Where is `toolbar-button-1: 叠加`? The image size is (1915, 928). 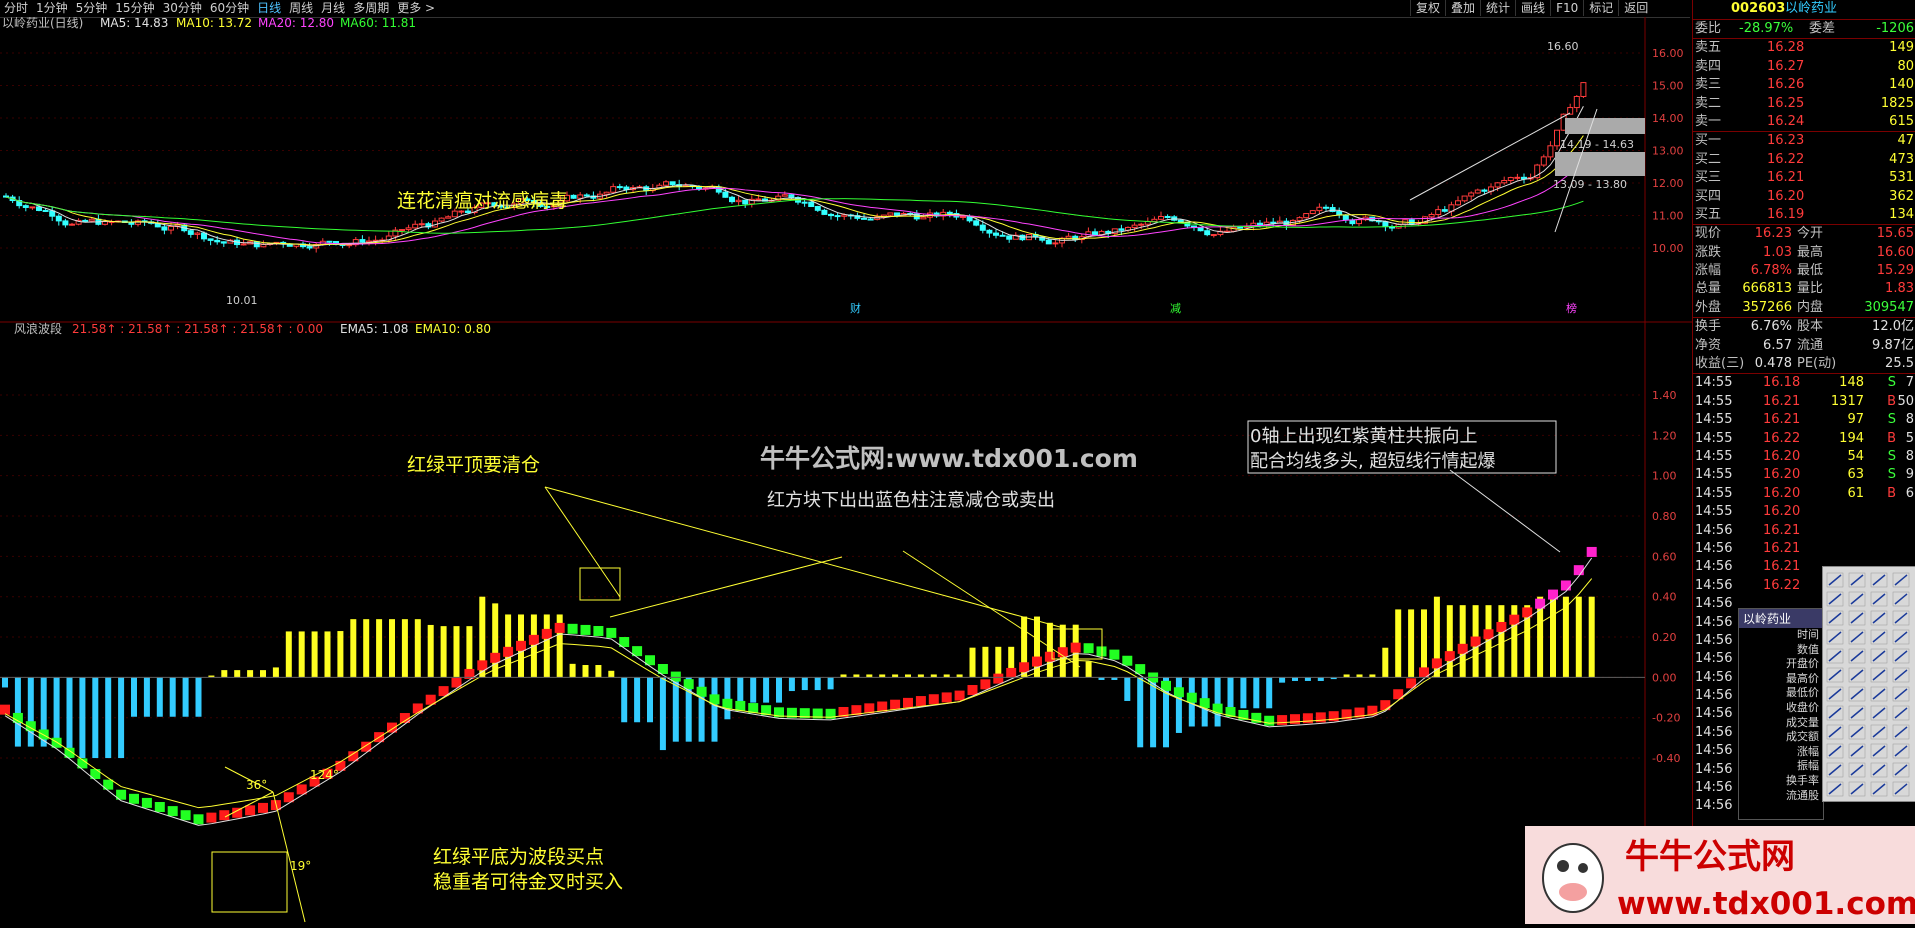
toolbar-button-1: 叠加 is located at coordinates (1462, 8).